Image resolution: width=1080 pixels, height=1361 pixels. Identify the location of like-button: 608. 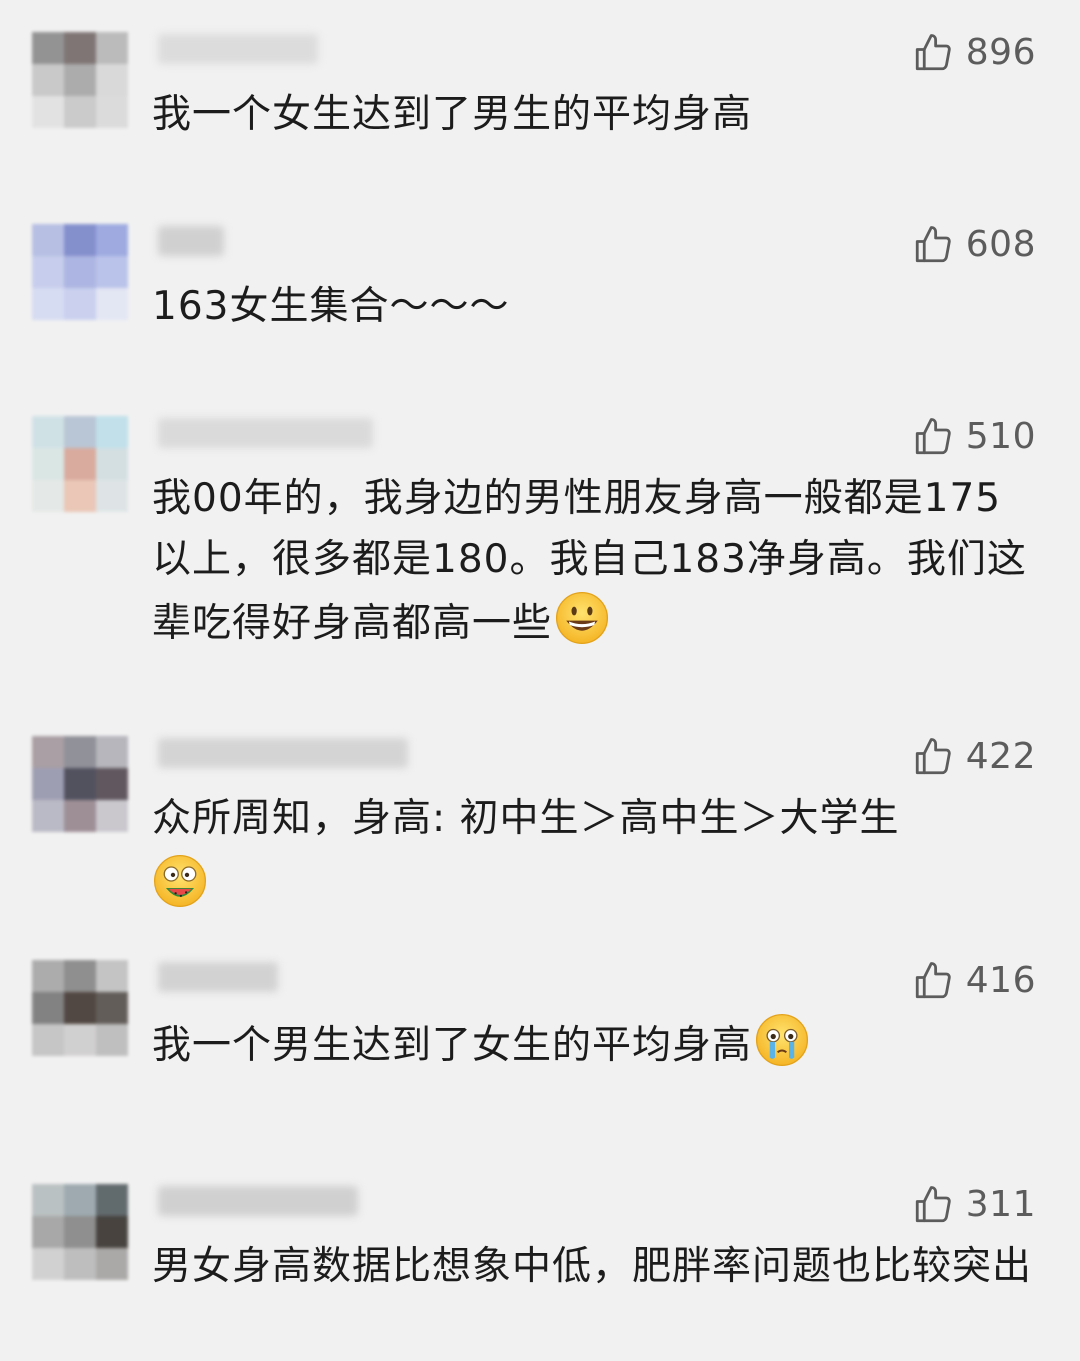
(974, 245).